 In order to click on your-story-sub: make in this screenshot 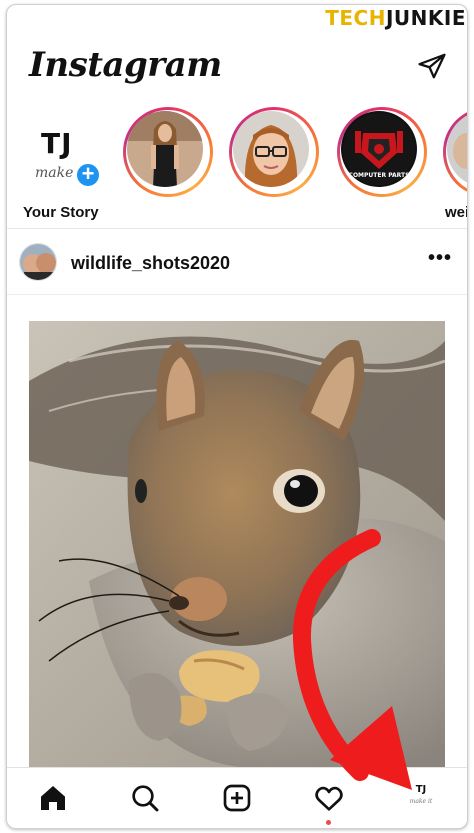, I will do `click(54, 173)`.